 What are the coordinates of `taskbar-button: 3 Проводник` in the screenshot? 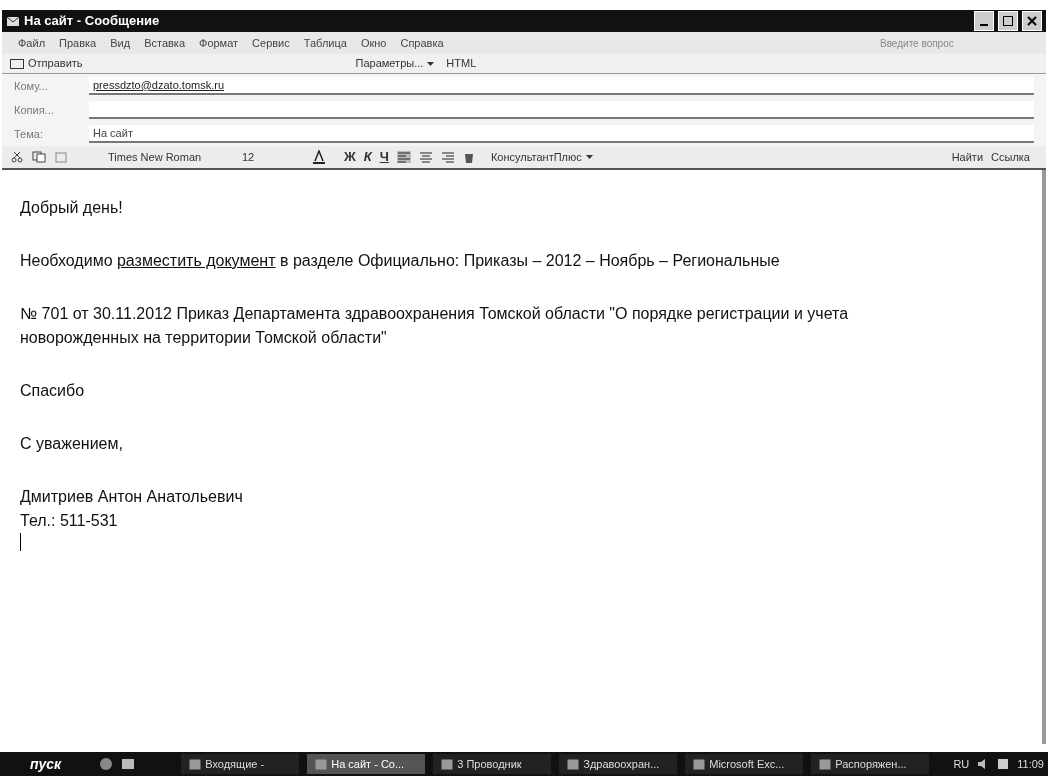 It's located at (492, 764).